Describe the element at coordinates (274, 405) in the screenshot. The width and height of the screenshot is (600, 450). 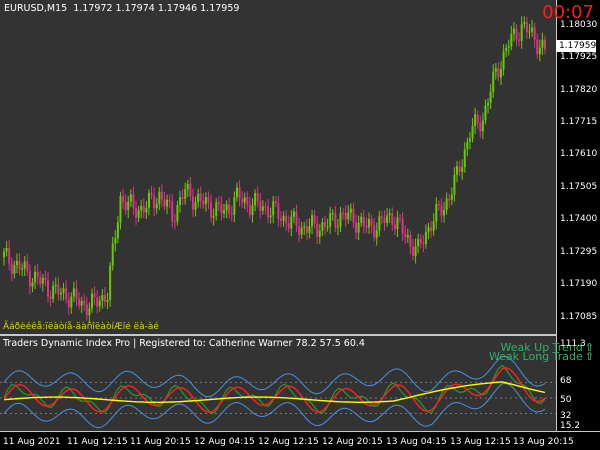
I see `lower-band-line` at that location.